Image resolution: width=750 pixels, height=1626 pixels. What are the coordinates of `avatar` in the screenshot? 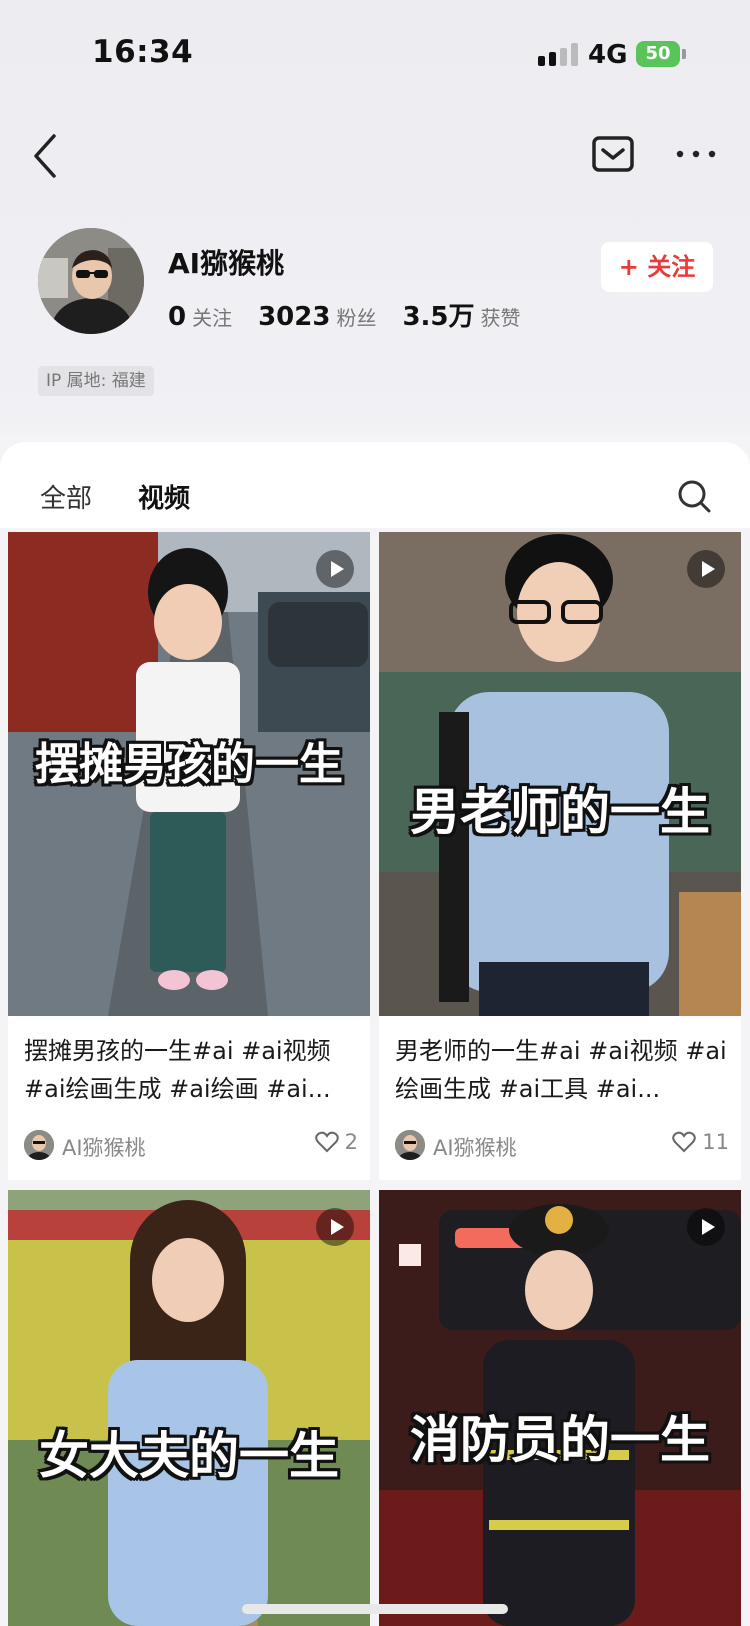 It's located at (91, 281).